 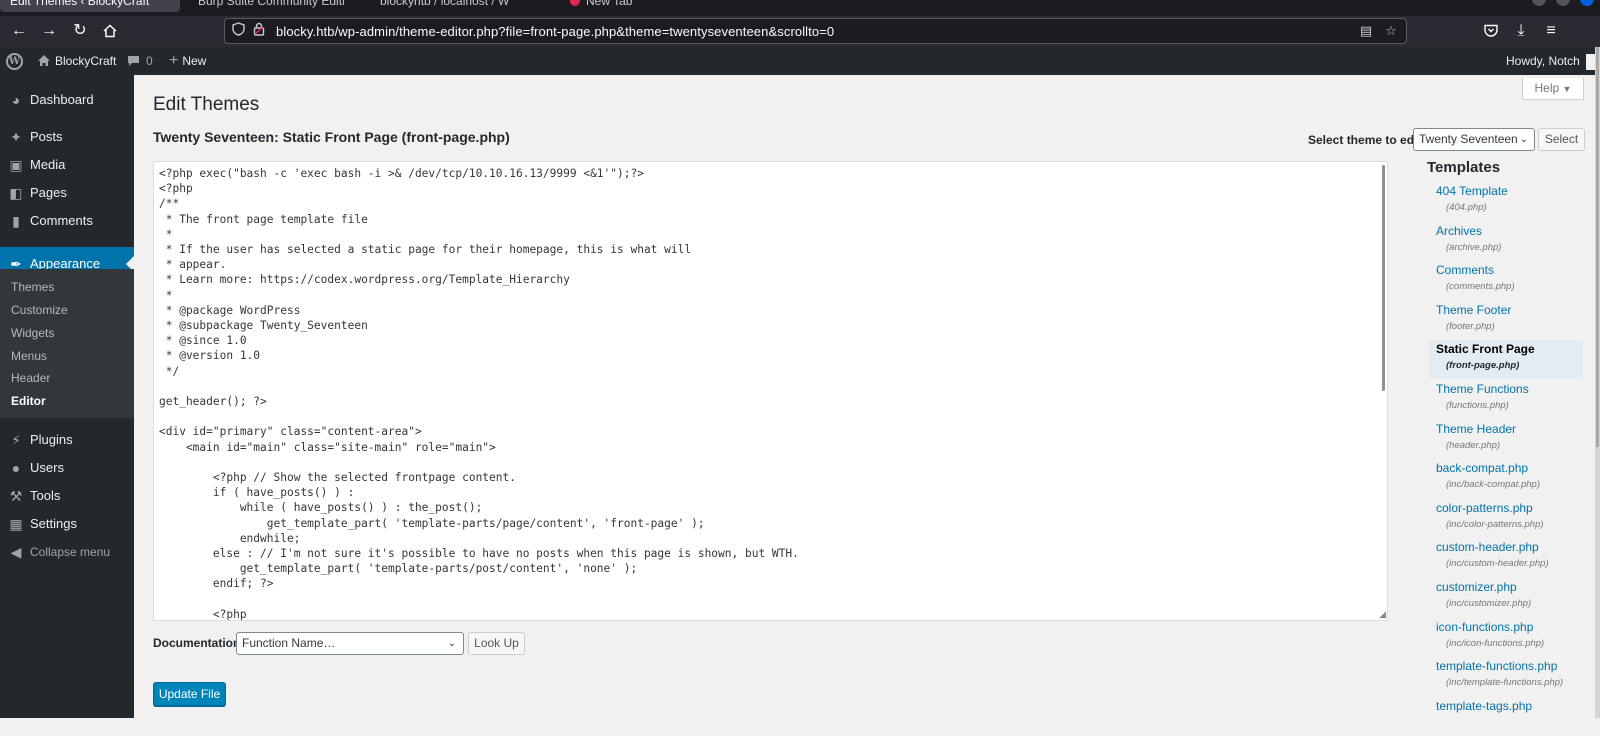 What do you see at coordinates (32, 287) in the screenshot?
I see `submenu-item-themes: Themes` at bounding box center [32, 287].